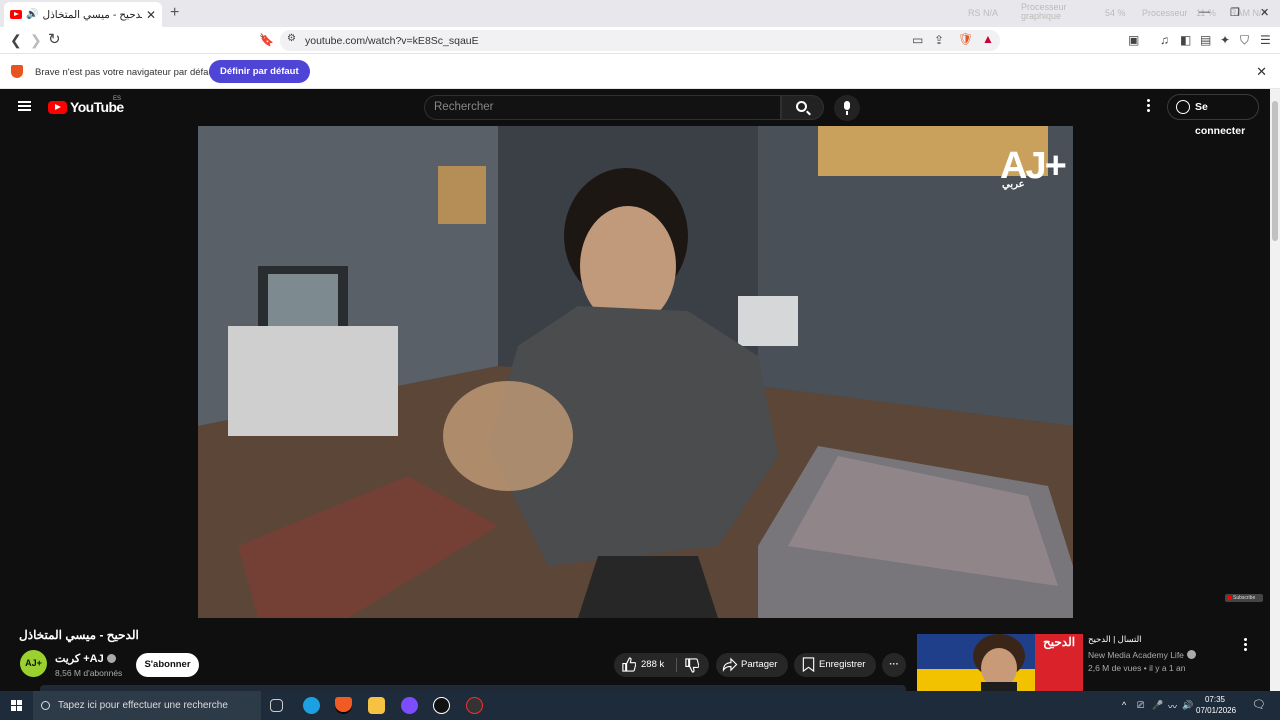 Image resolution: width=1280 pixels, height=720 pixels. I want to click on taskbar-clock: 07:35 07/01/2026, so click(1216, 705).